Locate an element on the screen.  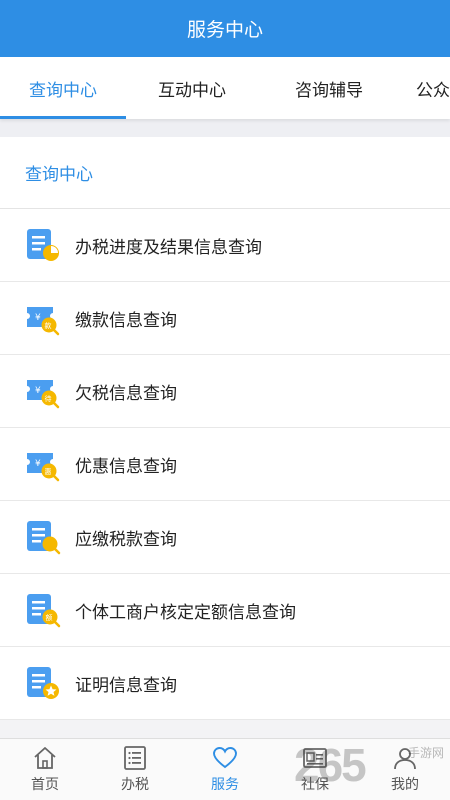
svg-text: 惠 is located at coordinates (48, 471).